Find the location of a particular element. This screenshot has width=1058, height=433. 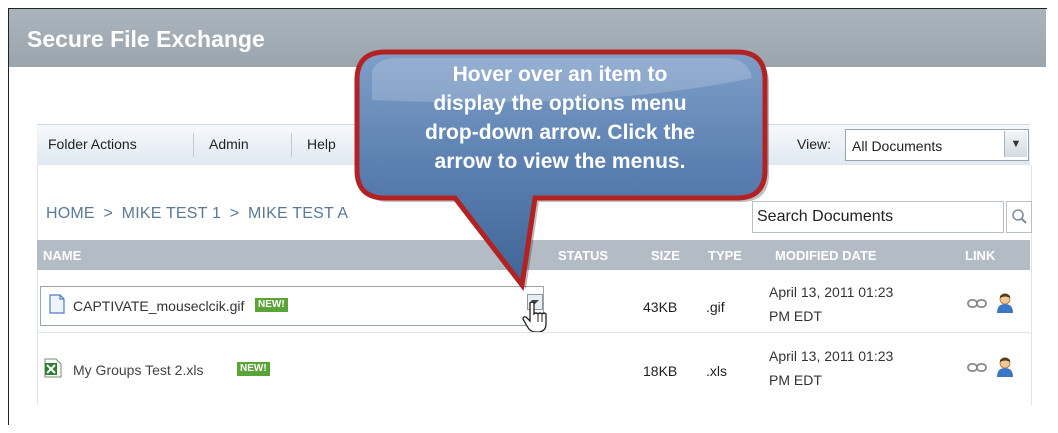

callout-line: display the options menu is located at coordinates (560, 103).